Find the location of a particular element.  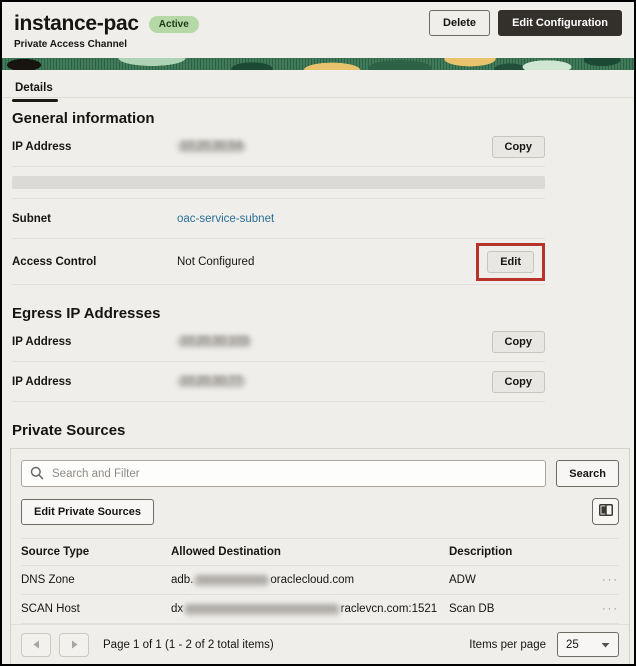

items-per-page-select: 25 is located at coordinates (588, 644).